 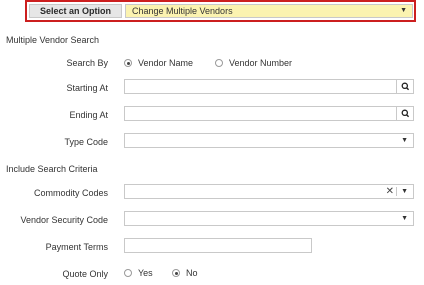 What do you see at coordinates (176, 273) in the screenshot?
I see `radio-quote-no` at bounding box center [176, 273].